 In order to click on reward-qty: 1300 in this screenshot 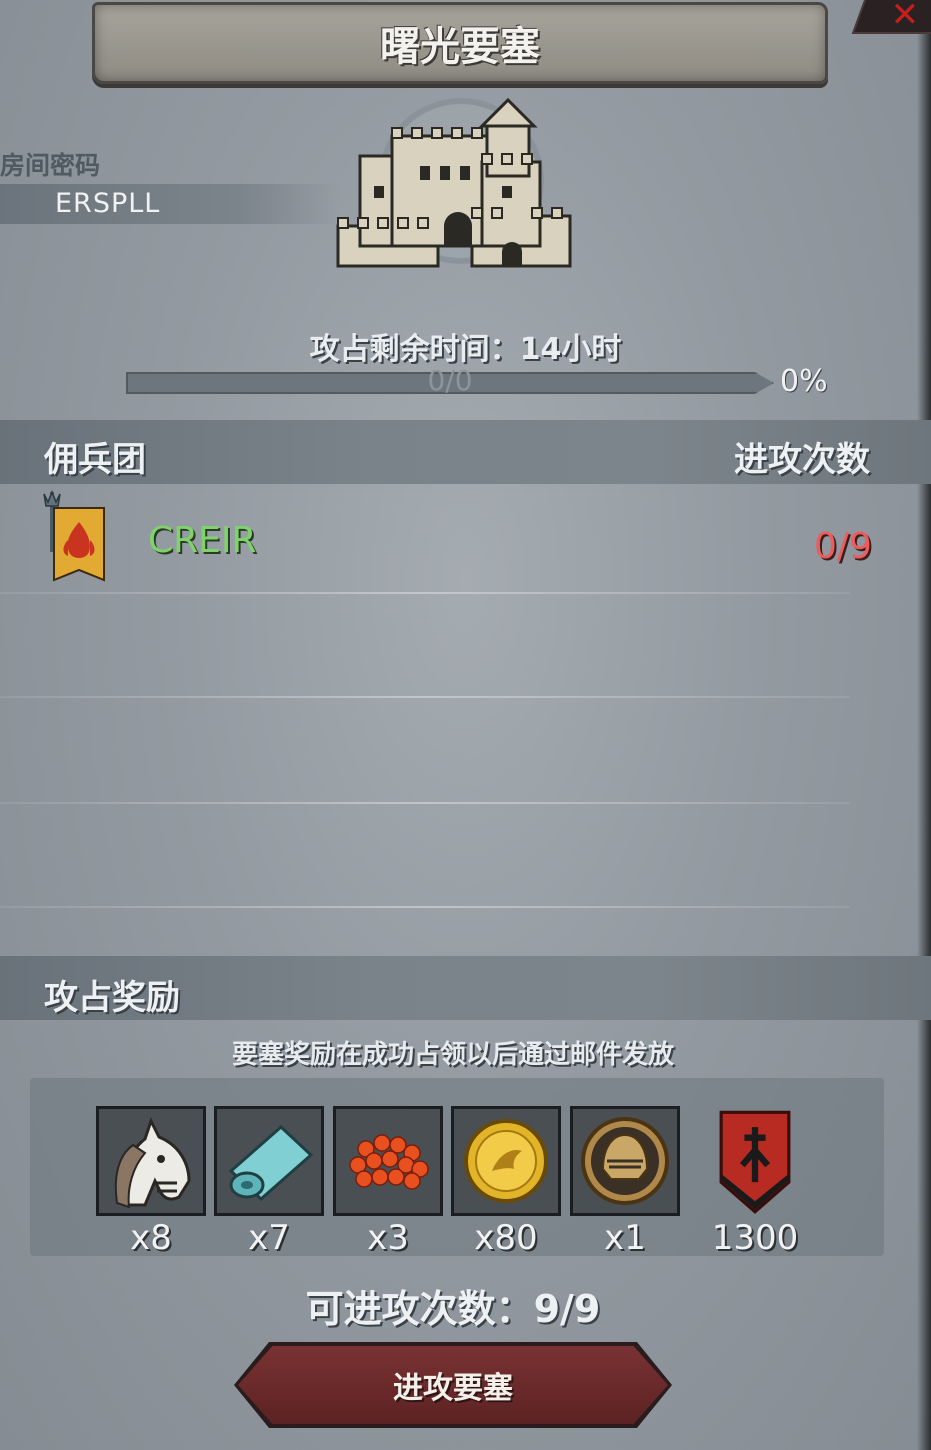, I will do `click(755, 1238)`.